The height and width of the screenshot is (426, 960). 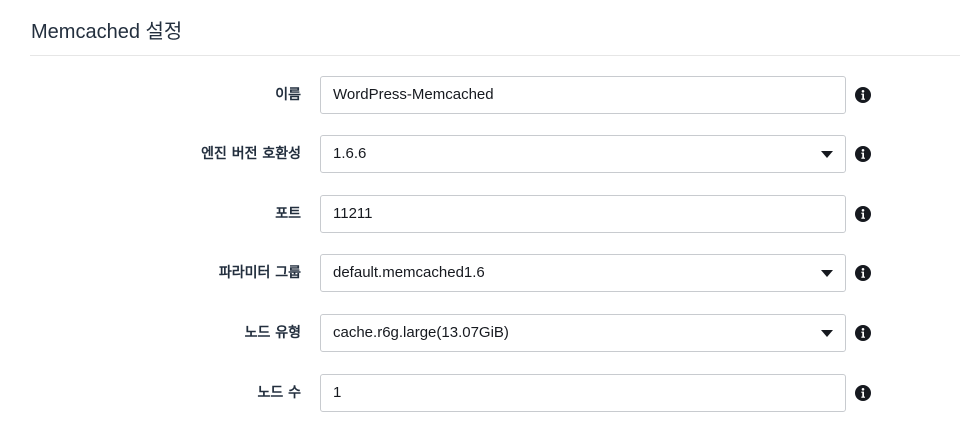 What do you see at coordinates (413, 94) in the screenshot?
I see `name-input-value: WordPress-Memcached` at bounding box center [413, 94].